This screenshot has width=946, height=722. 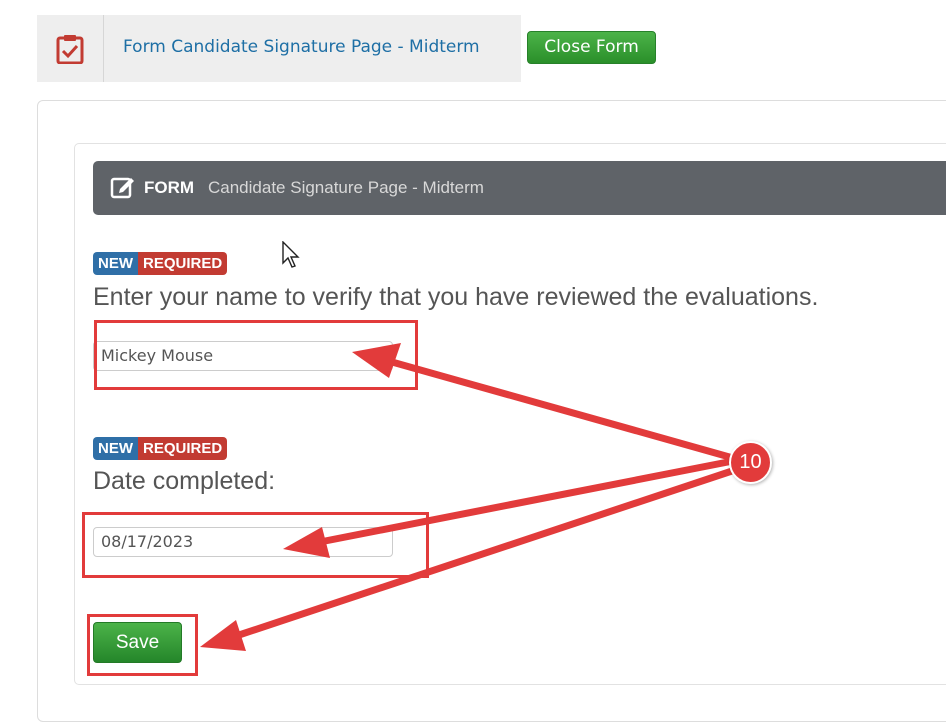 What do you see at coordinates (122, 188) in the screenshot?
I see `edit-icon` at bounding box center [122, 188].